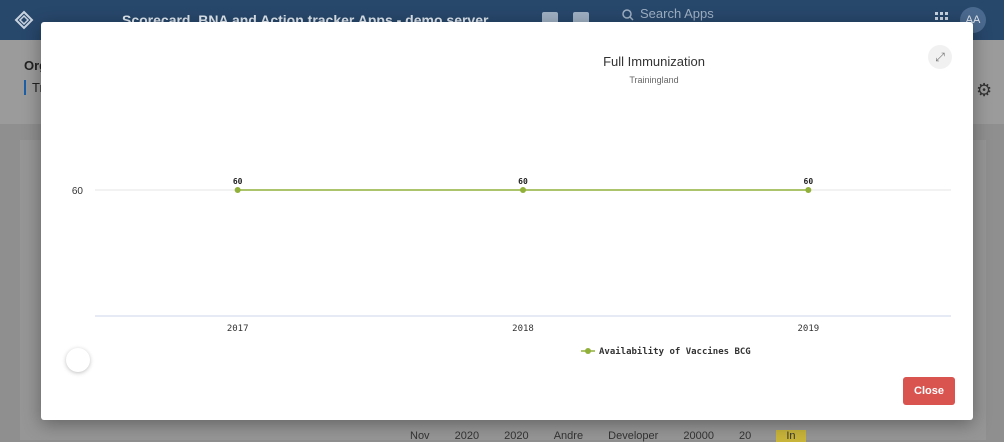  I want to click on expand-icon: ⤢, so click(940, 57).